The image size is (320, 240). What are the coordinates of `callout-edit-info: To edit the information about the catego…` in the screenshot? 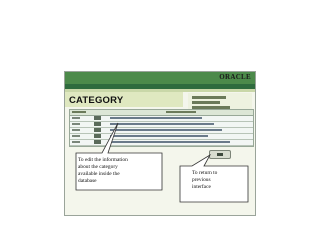 It's located at (120, 173).